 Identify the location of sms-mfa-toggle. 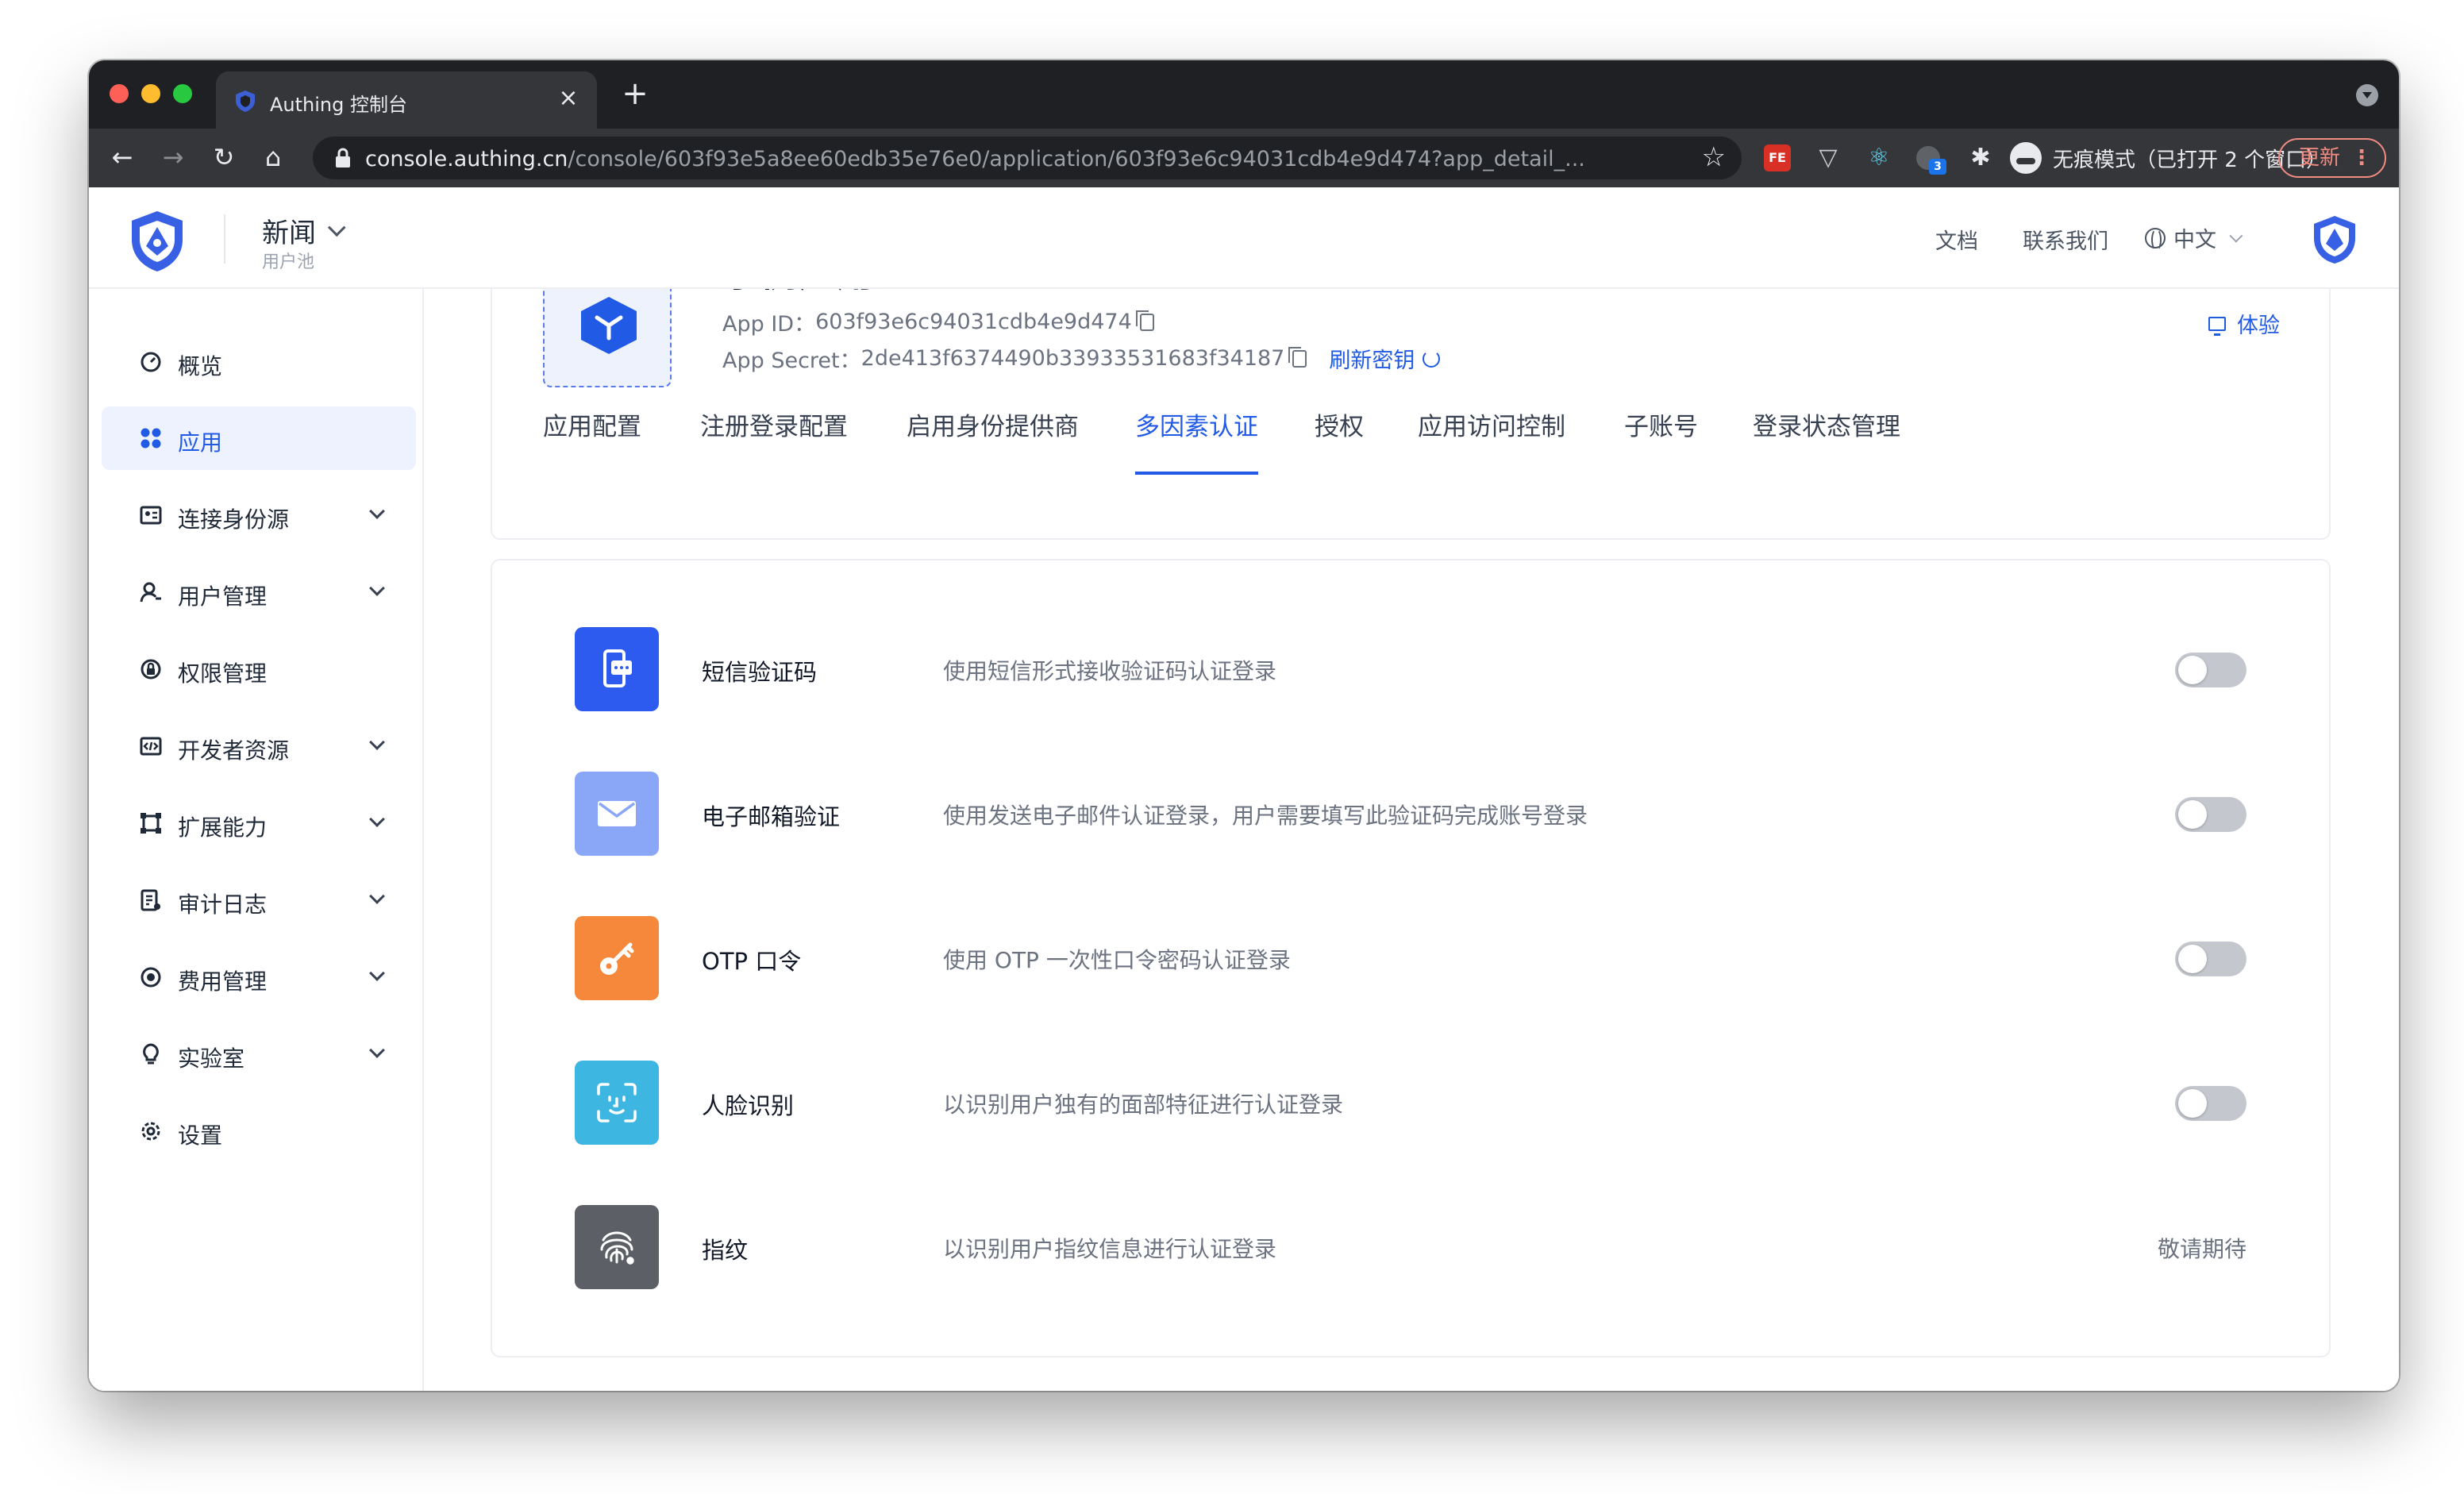
(2210, 670).